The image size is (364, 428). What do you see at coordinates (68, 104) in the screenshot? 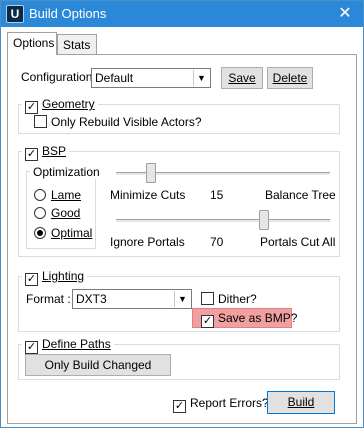
I see `geometry-label: Geometry` at bounding box center [68, 104].